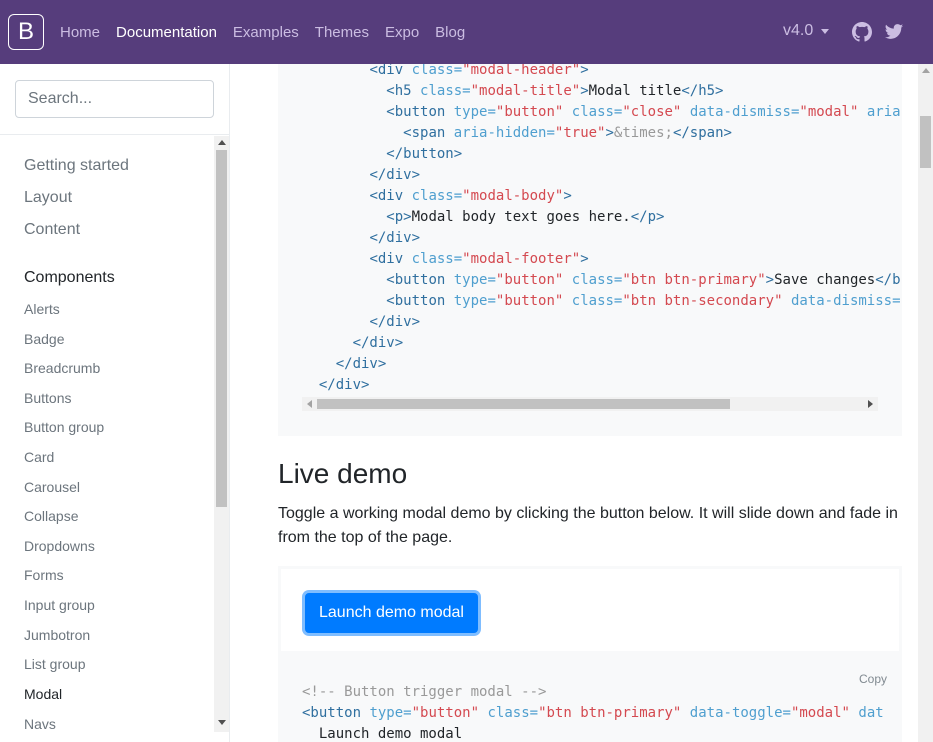 The height and width of the screenshot is (742, 933). Describe the element at coordinates (48, 198) in the screenshot. I see `sidebar-item-layout: Layout` at that location.